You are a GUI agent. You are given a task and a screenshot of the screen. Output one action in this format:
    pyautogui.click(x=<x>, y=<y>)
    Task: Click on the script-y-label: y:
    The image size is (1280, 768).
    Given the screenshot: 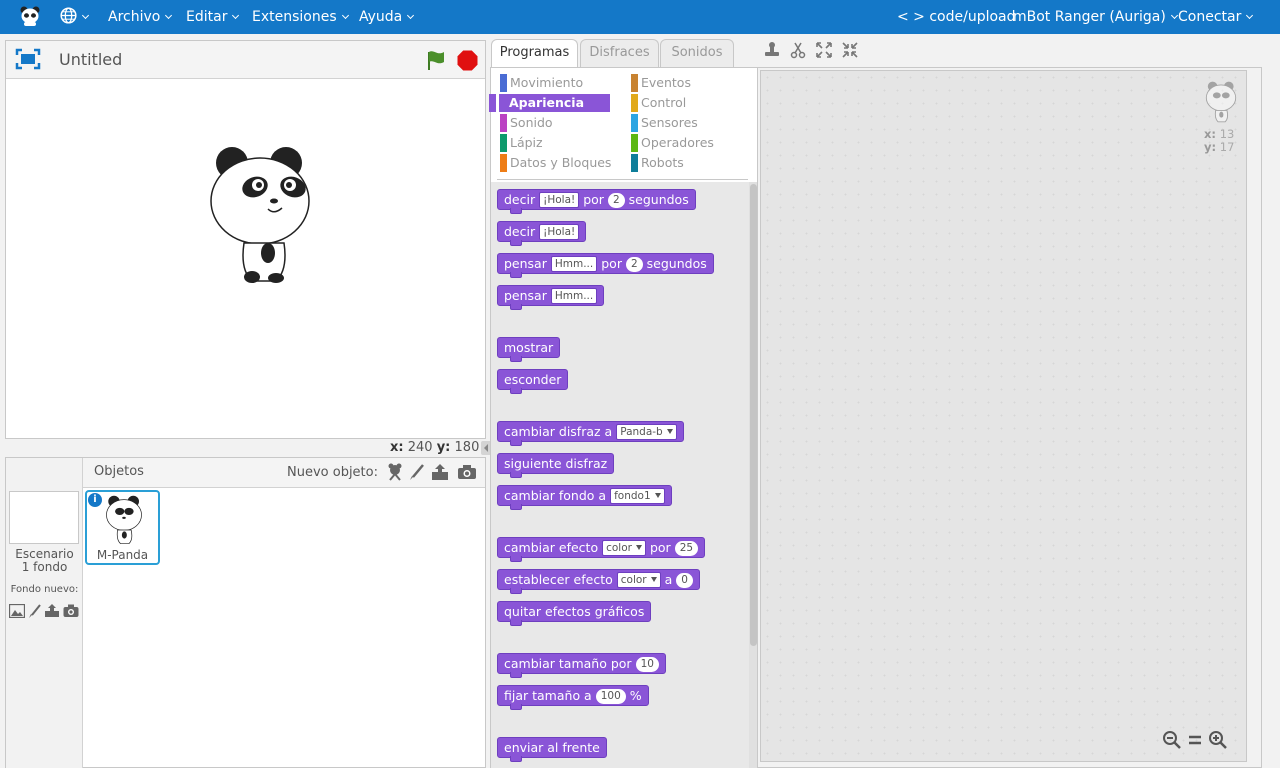 What is the action you would take?
    pyautogui.click(x=1210, y=147)
    